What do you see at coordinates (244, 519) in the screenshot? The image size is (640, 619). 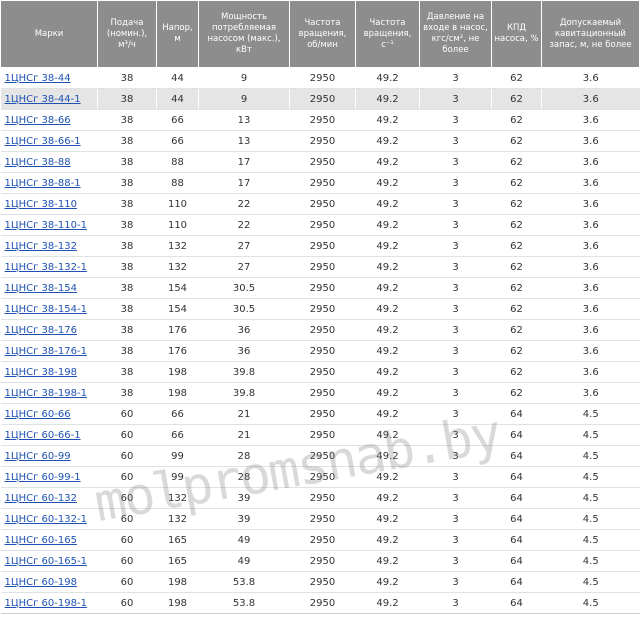 I see `value-cell: 39` at bounding box center [244, 519].